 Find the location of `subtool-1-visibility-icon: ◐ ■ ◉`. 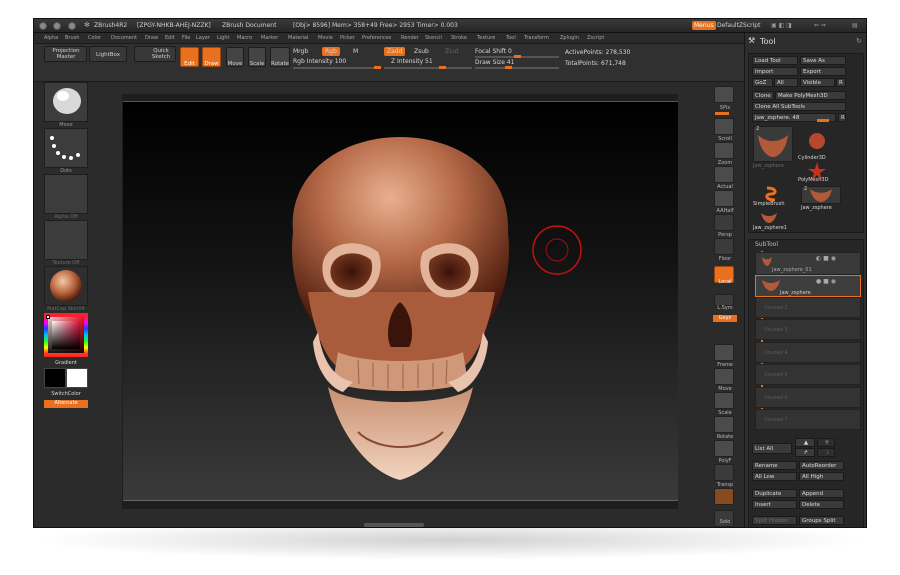

subtool-1-visibility-icon: ◐ ■ ◉ is located at coordinates (826, 258).